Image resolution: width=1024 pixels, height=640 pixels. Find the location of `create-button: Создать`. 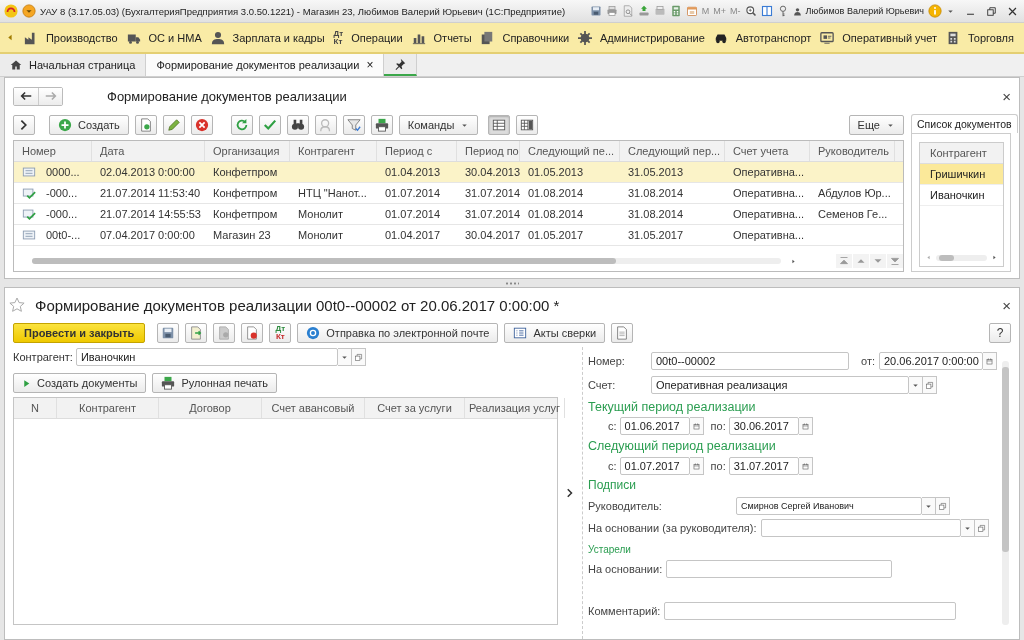

create-button: Создать is located at coordinates (89, 125).